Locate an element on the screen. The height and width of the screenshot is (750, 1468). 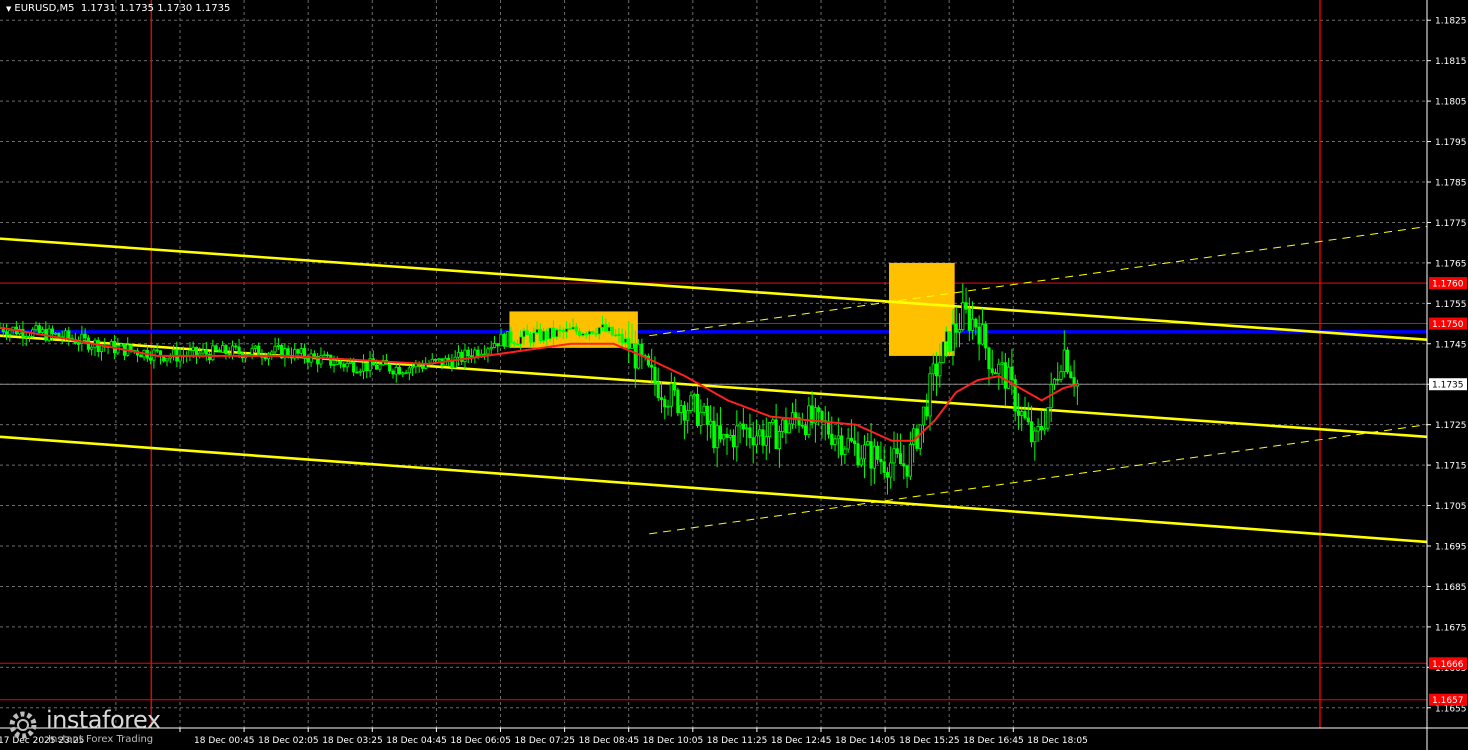
x-tick-label: 18 Dec 03:25 is located at coordinates (352, 741).